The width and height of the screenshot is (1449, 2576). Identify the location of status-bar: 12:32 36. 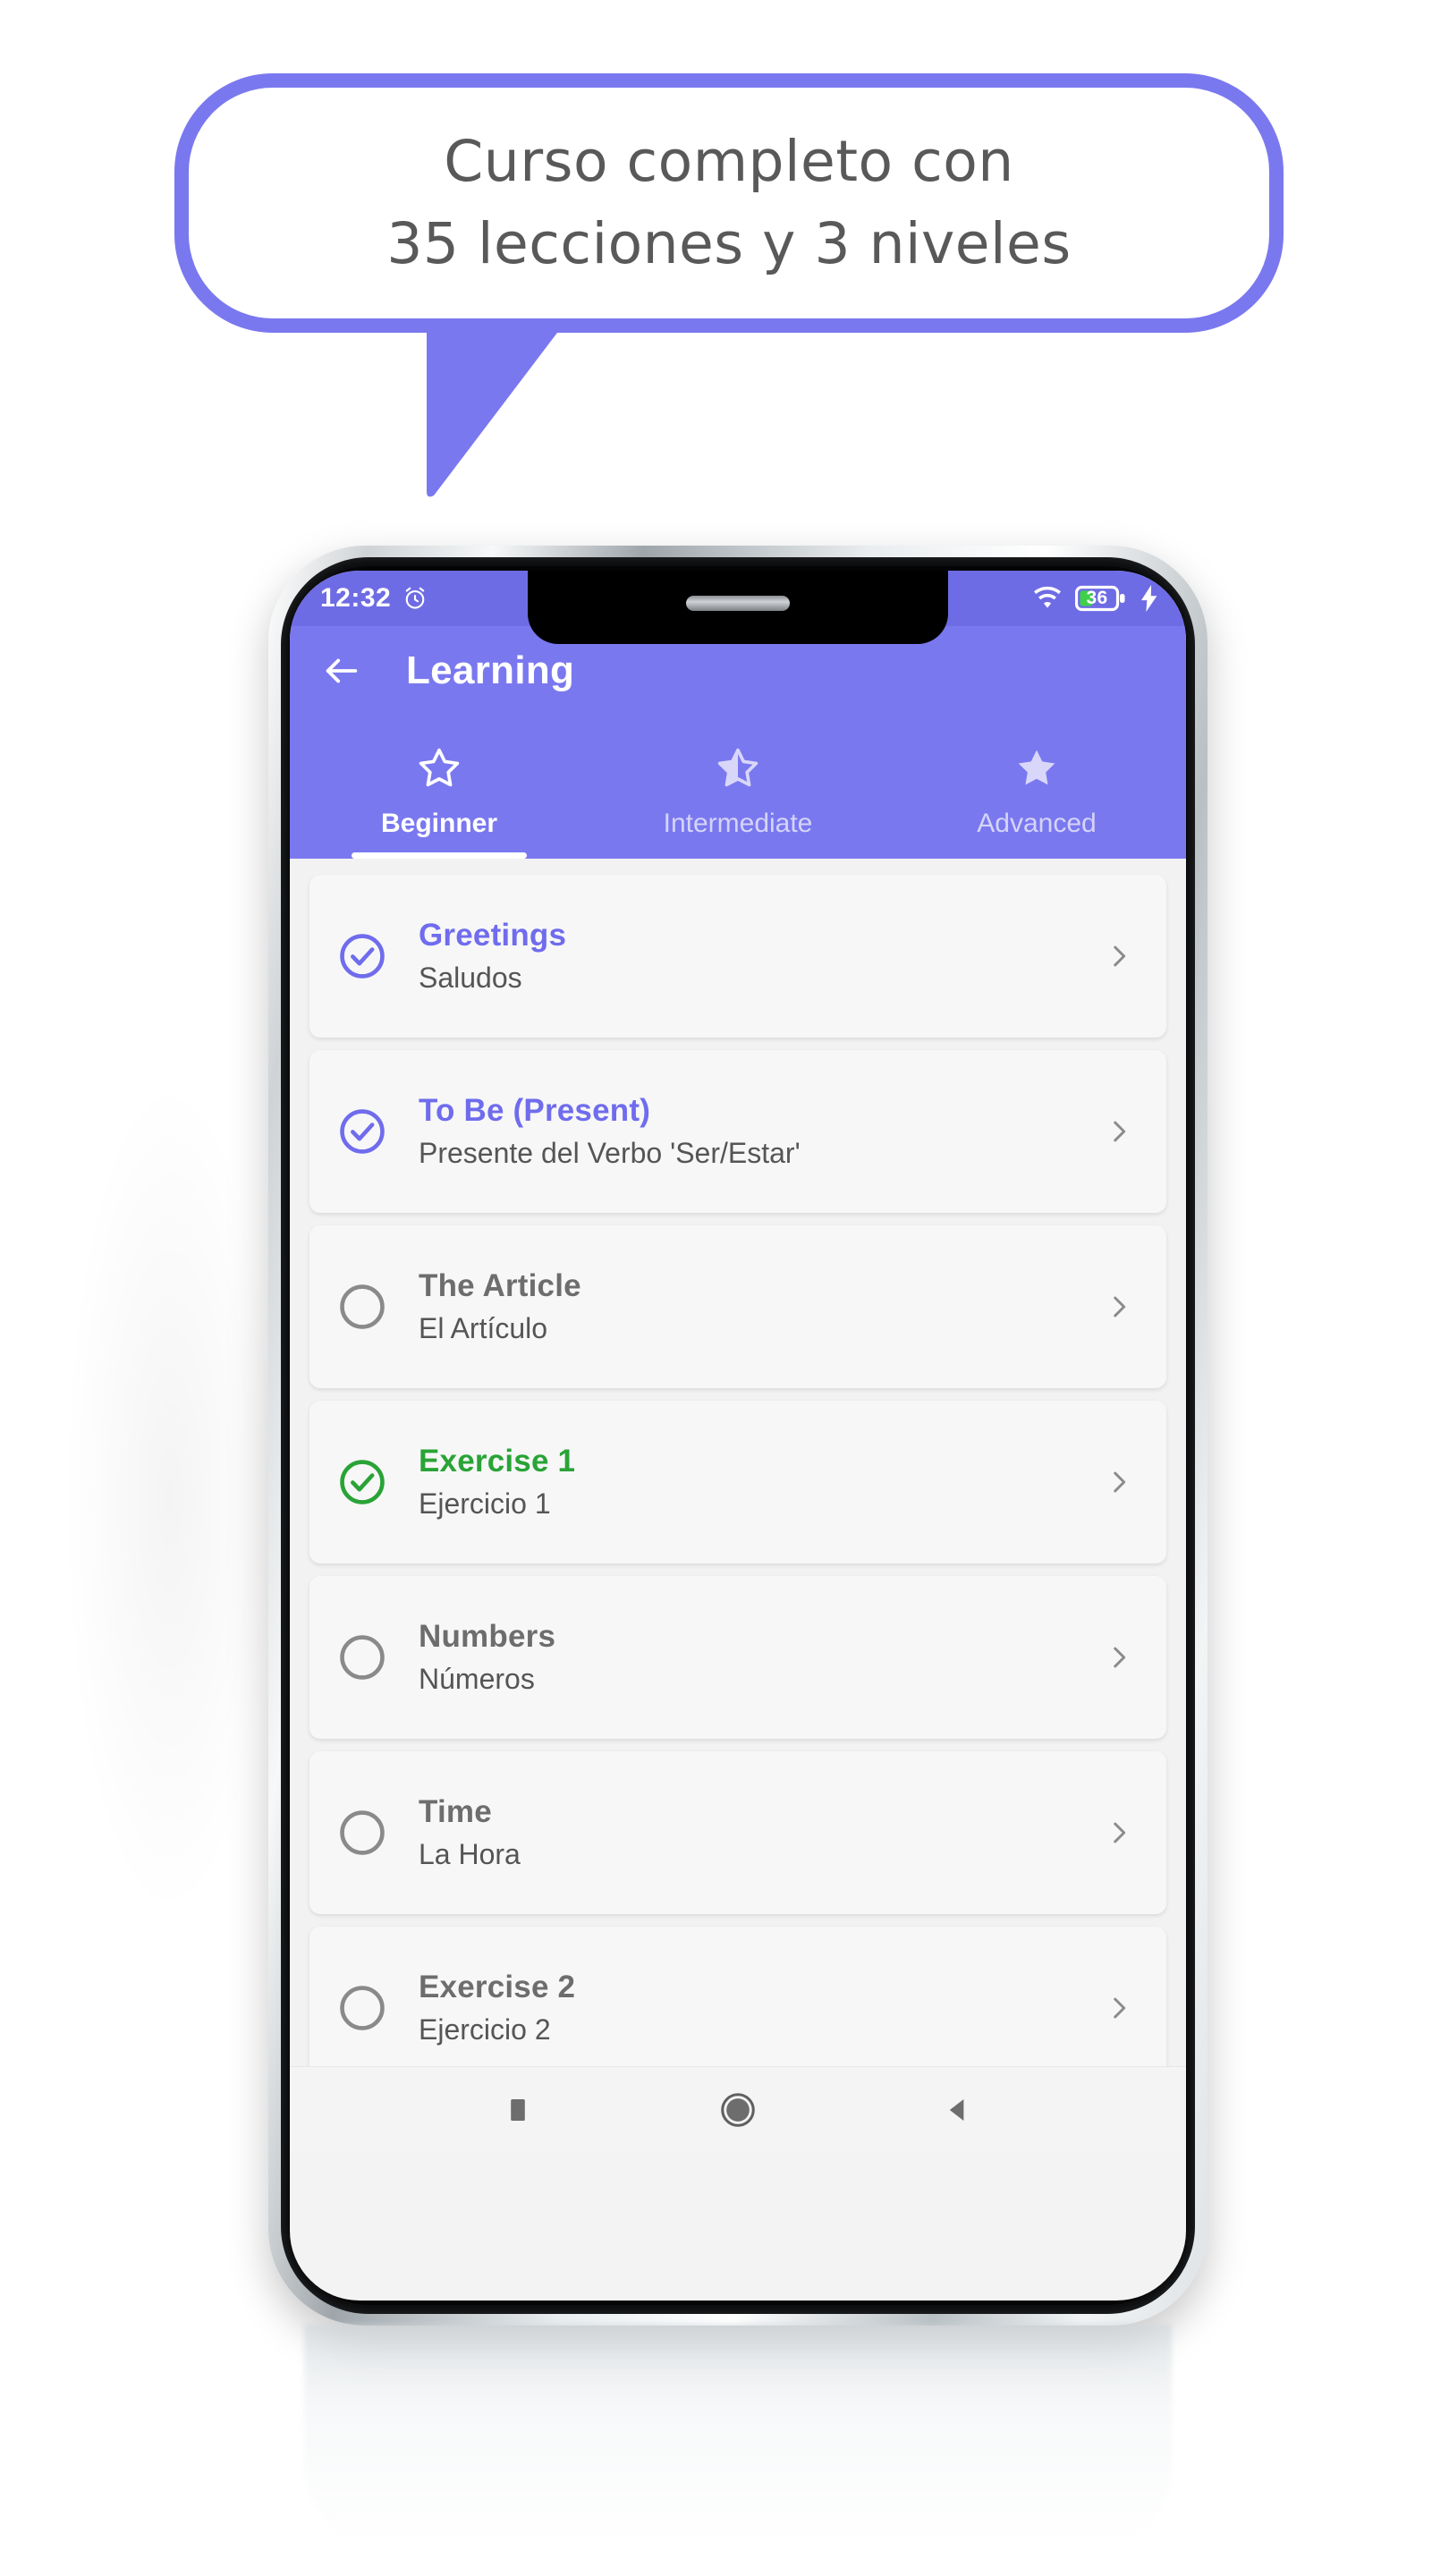
(738, 607).